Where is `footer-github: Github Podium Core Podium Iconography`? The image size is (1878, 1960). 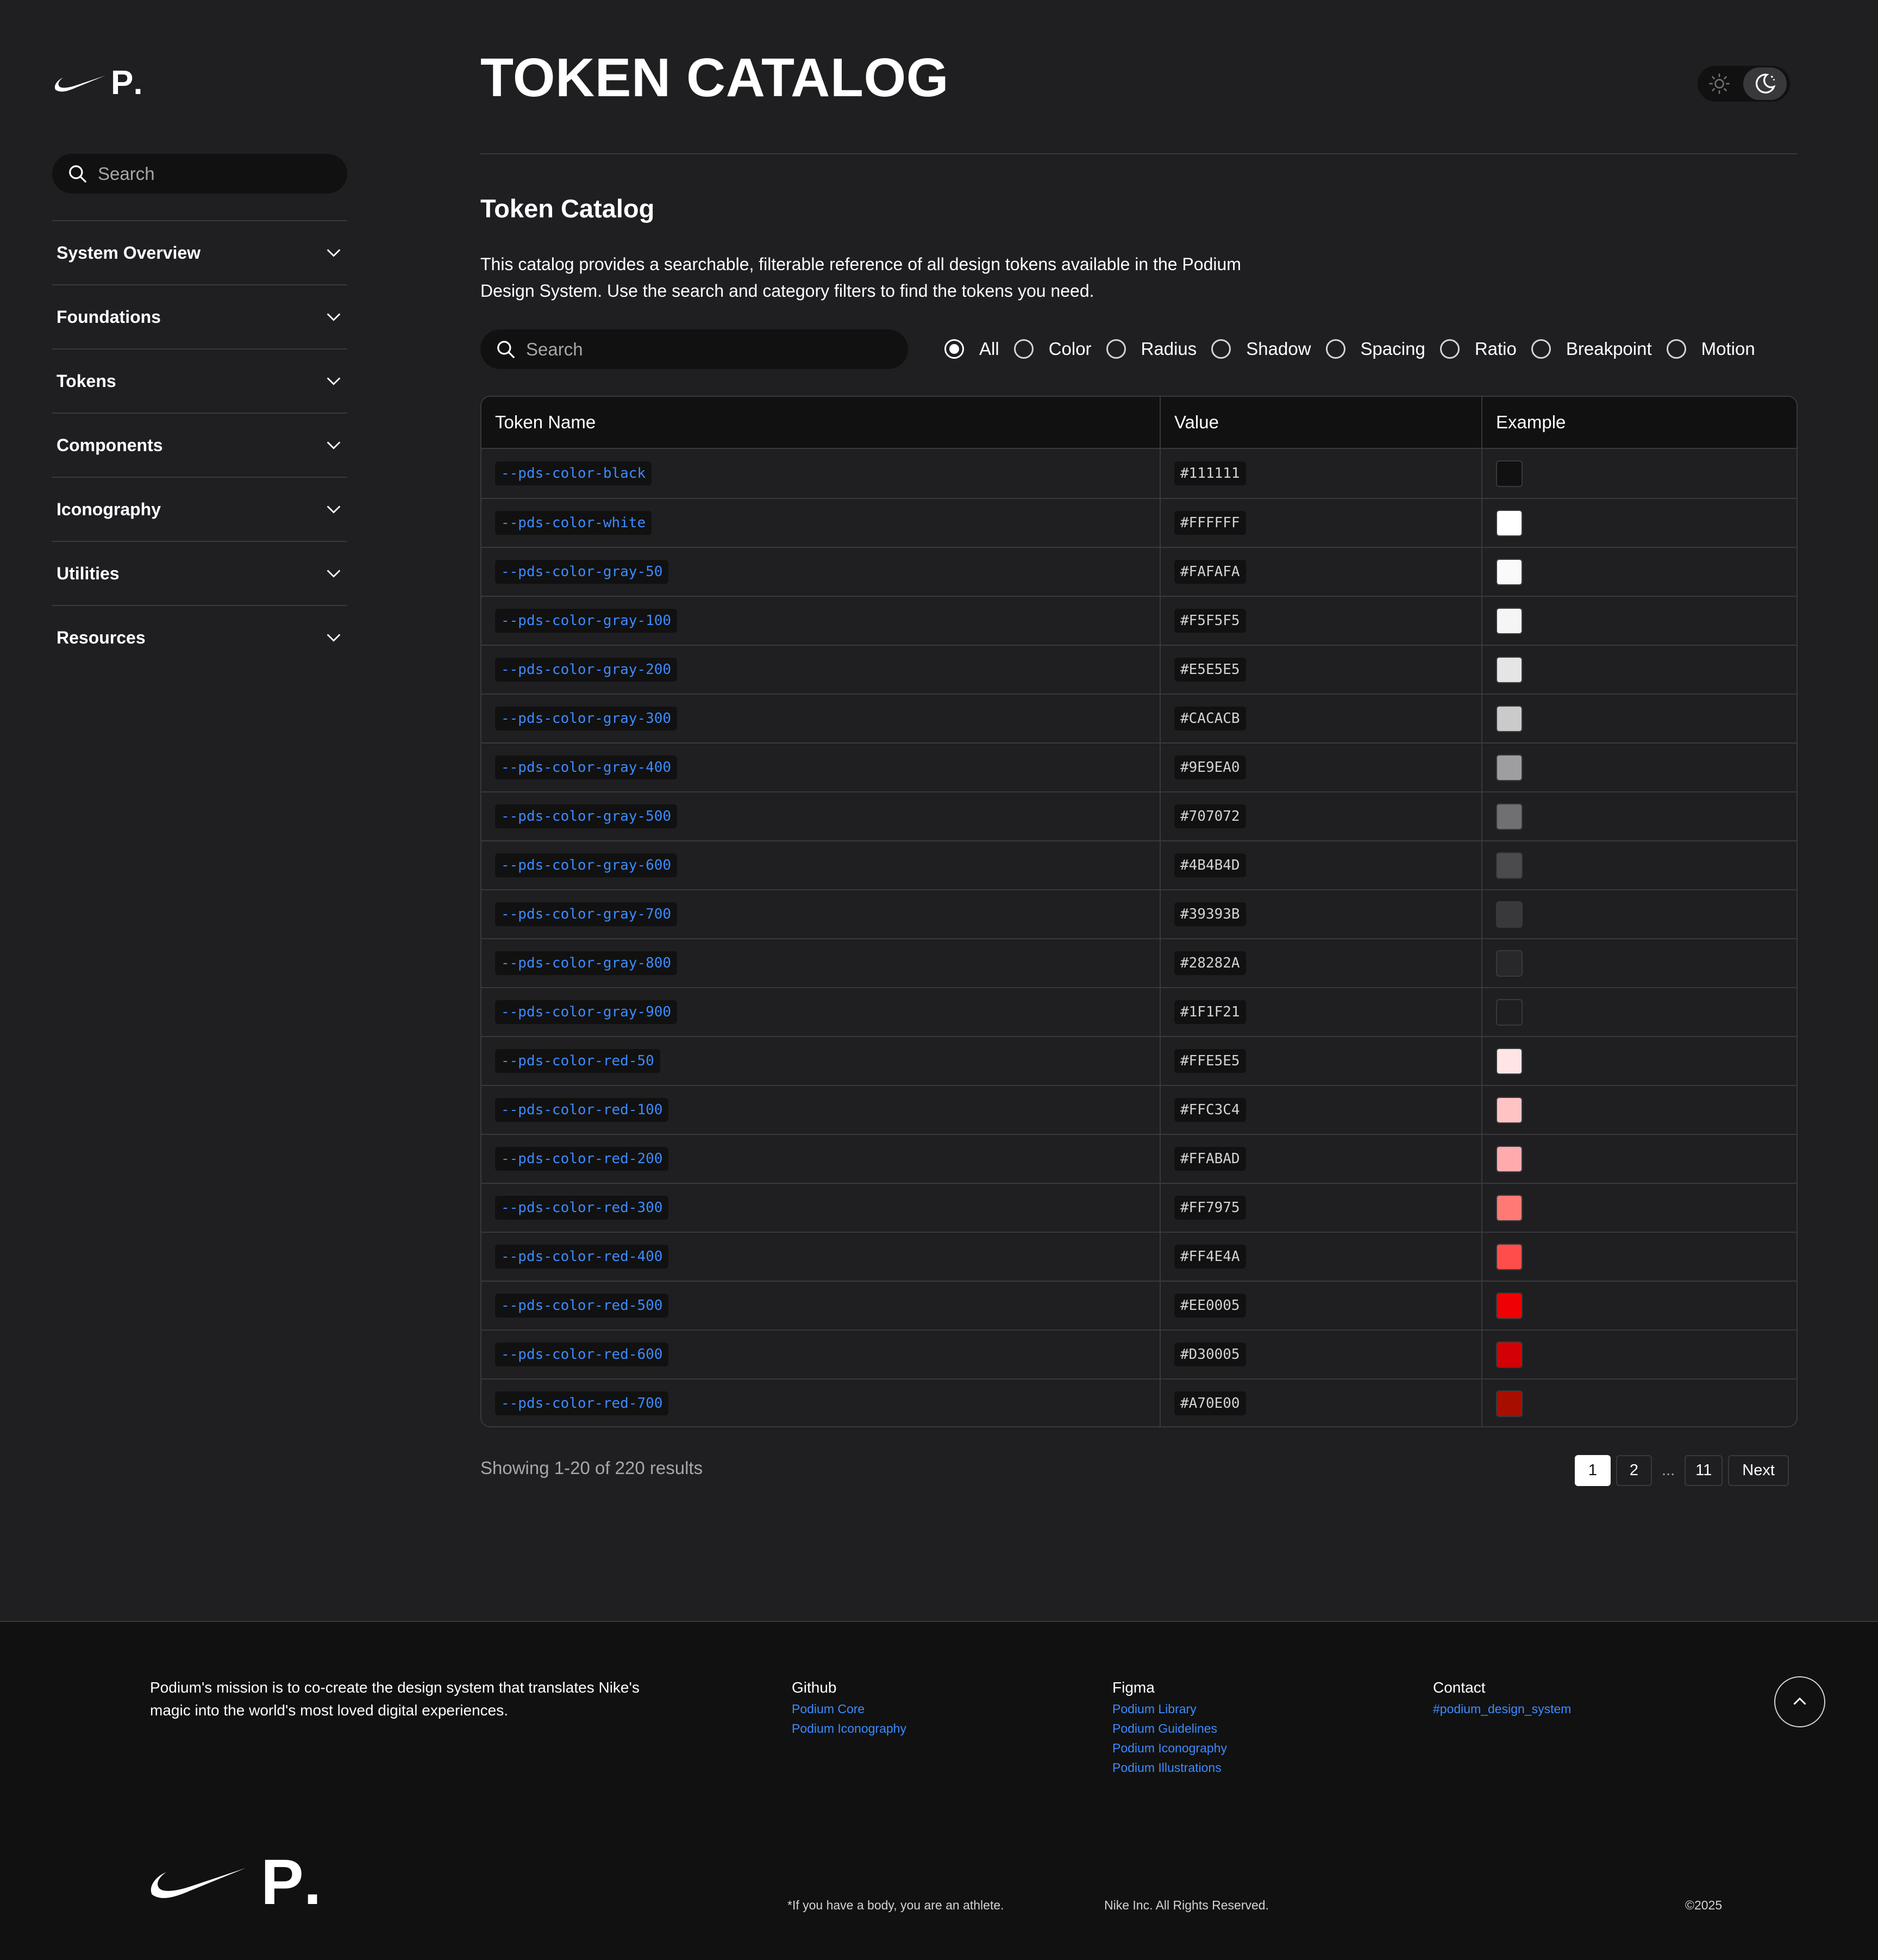 footer-github: Github Podium Core Podium Iconography is located at coordinates (849, 1707).